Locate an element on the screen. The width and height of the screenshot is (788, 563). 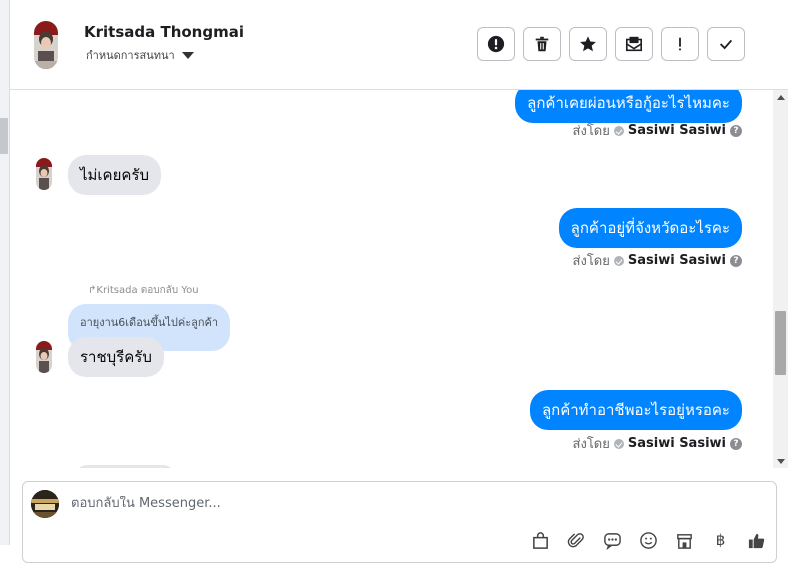
smiley-icon is located at coordinates (648, 540).